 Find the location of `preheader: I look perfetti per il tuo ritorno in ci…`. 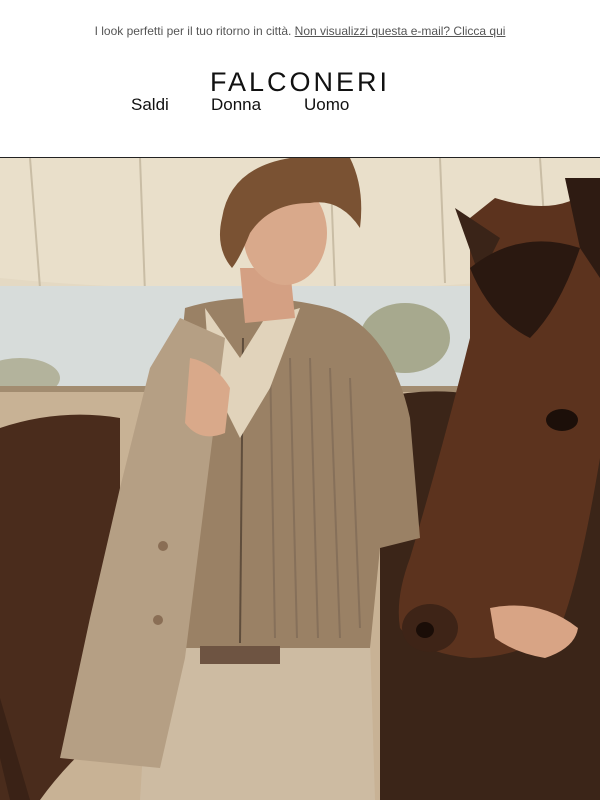

preheader: I look perfetti per il tuo ritorno in ci… is located at coordinates (300, 31).